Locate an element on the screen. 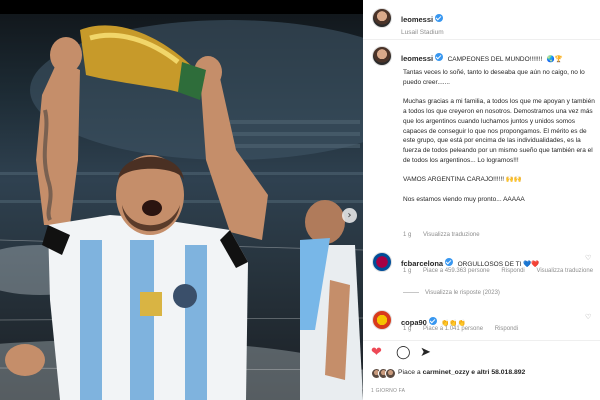 The image size is (600, 400). author-avatar is located at coordinates (382, 18).